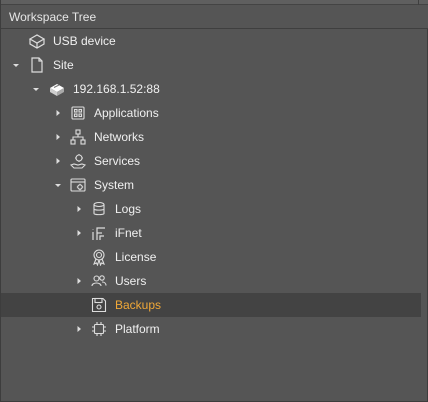  Describe the element at coordinates (99, 209) in the screenshot. I see `database-icon` at that location.